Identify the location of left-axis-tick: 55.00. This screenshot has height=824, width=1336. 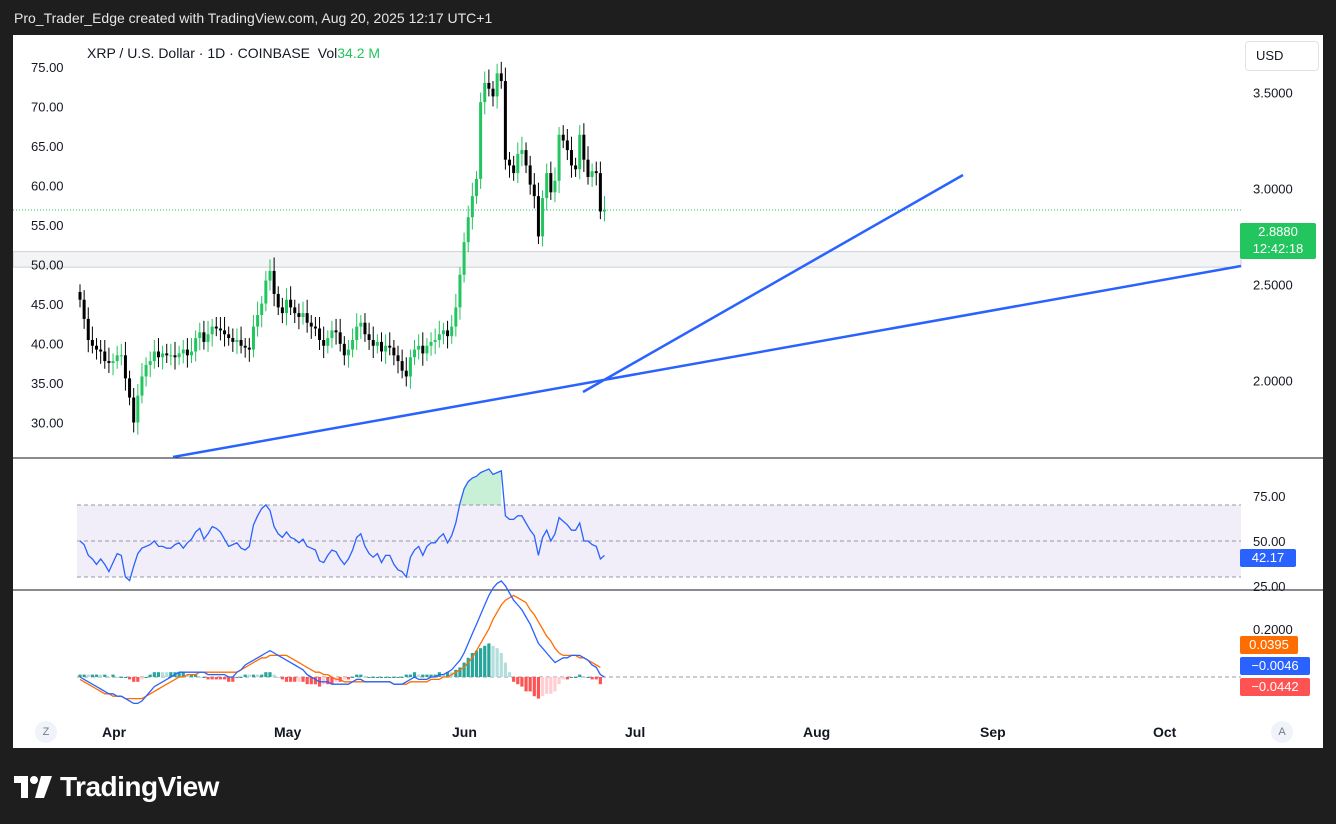
(47, 225).